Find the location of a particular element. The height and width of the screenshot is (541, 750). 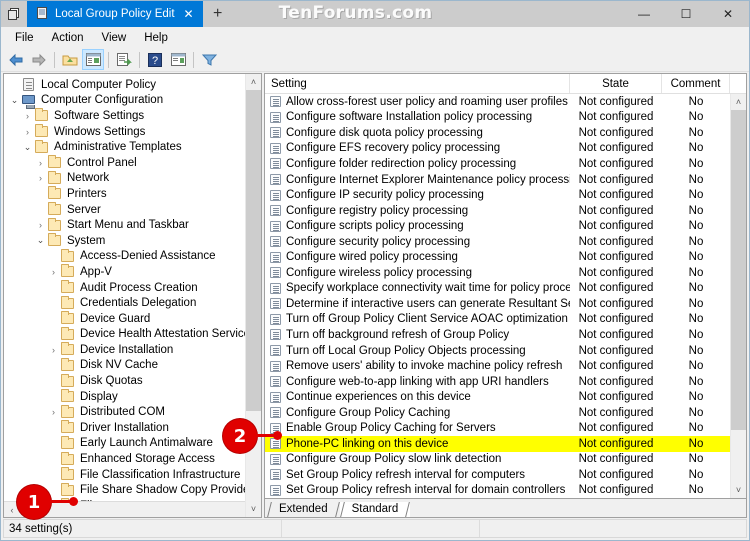

tree-item: › Control Panel is located at coordinates (132, 163).